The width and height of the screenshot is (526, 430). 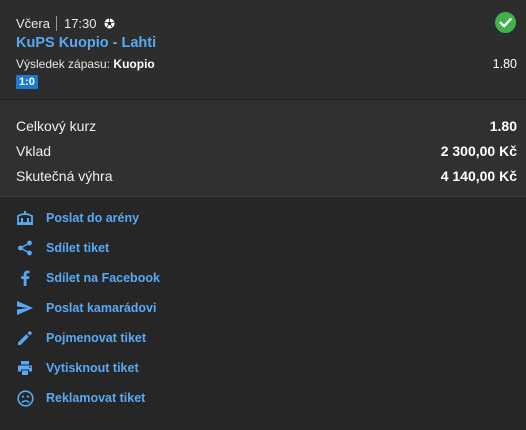 What do you see at coordinates (134, 64) in the screenshot?
I see `selection-name: Kuopio` at bounding box center [134, 64].